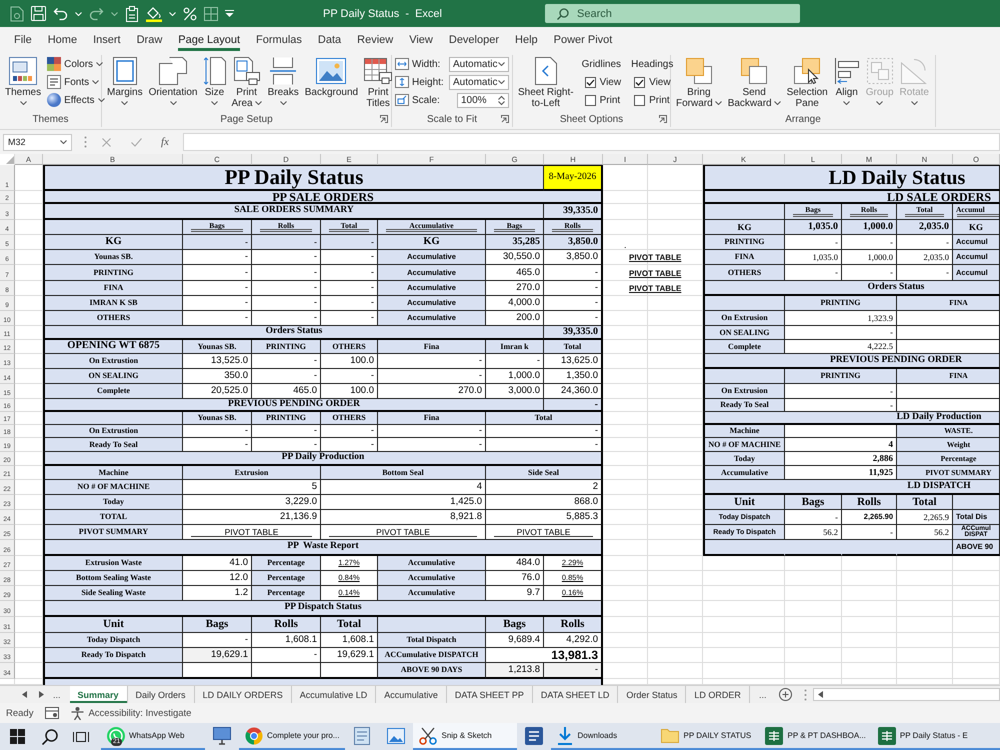  I want to click on accessibility-button: Accessibility: Investigate, so click(131, 713).